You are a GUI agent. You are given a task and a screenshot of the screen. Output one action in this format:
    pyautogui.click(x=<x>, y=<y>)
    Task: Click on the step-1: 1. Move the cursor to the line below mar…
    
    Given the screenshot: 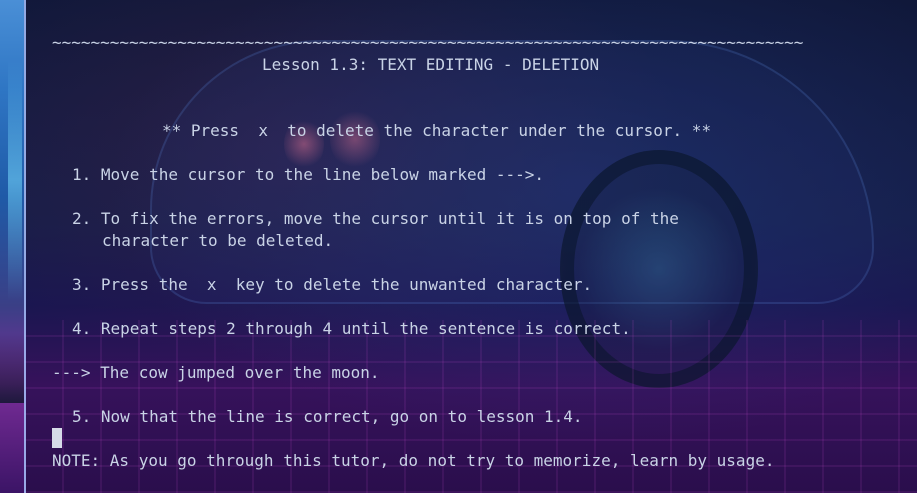 What is the action you would take?
    pyautogui.click(x=308, y=174)
    